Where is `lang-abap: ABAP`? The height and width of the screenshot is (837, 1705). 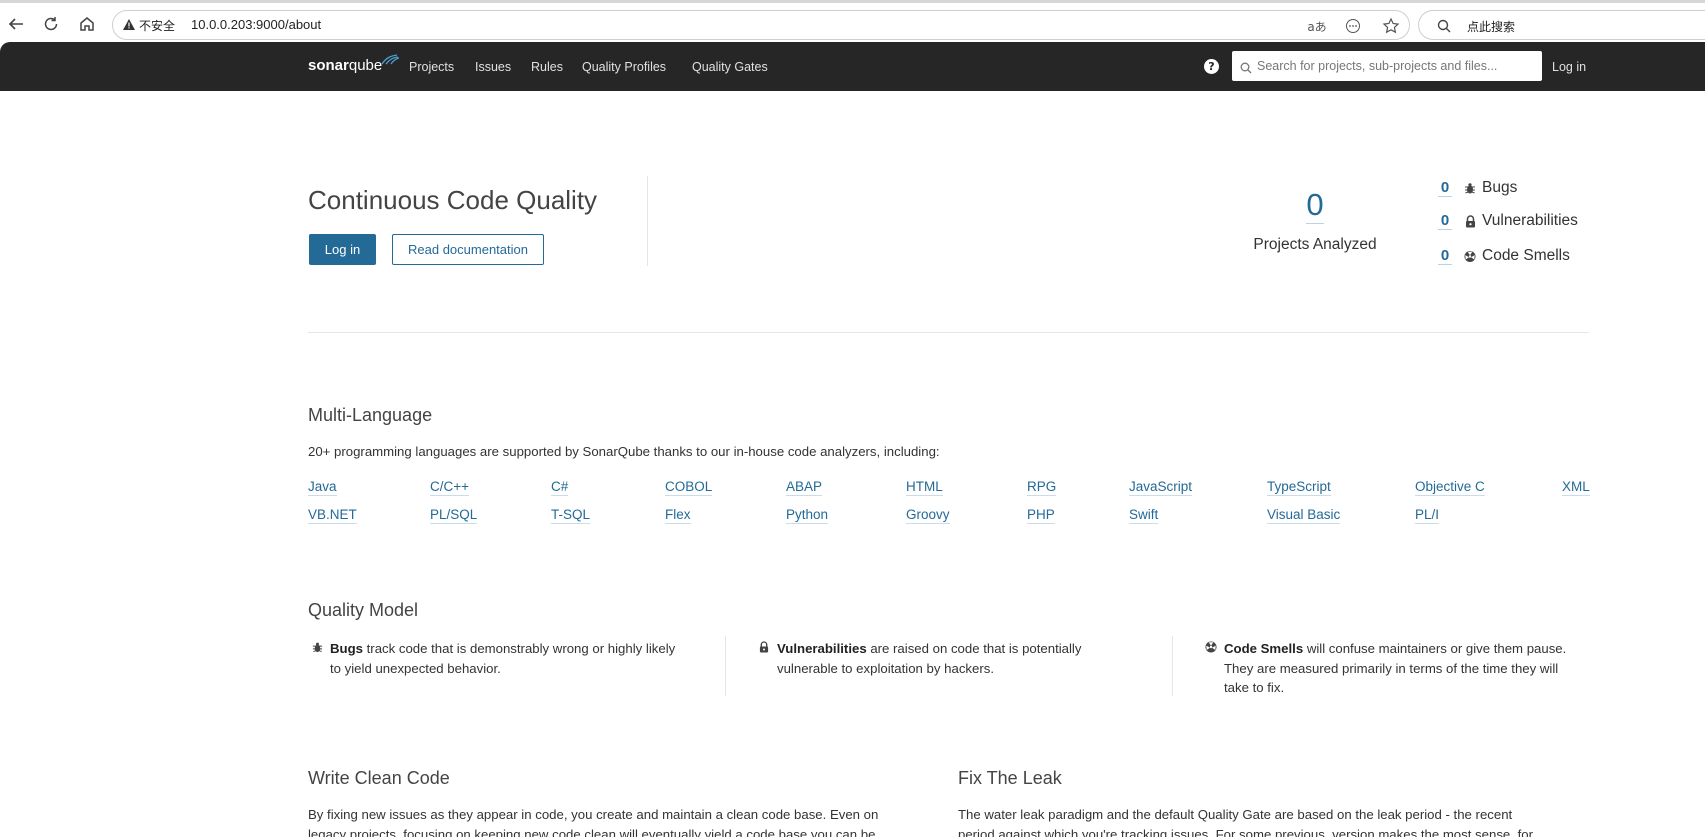
lang-abap: ABAP is located at coordinates (804, 487).